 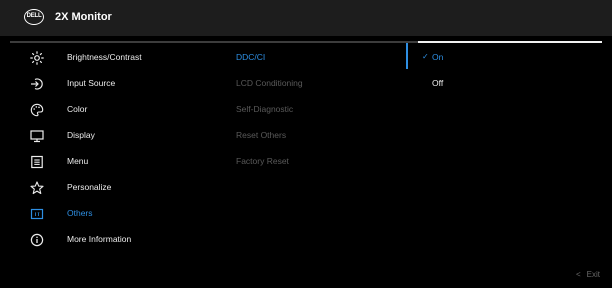 I want to click on menu-item-others: i ī Others, so click(x=111, y=214).